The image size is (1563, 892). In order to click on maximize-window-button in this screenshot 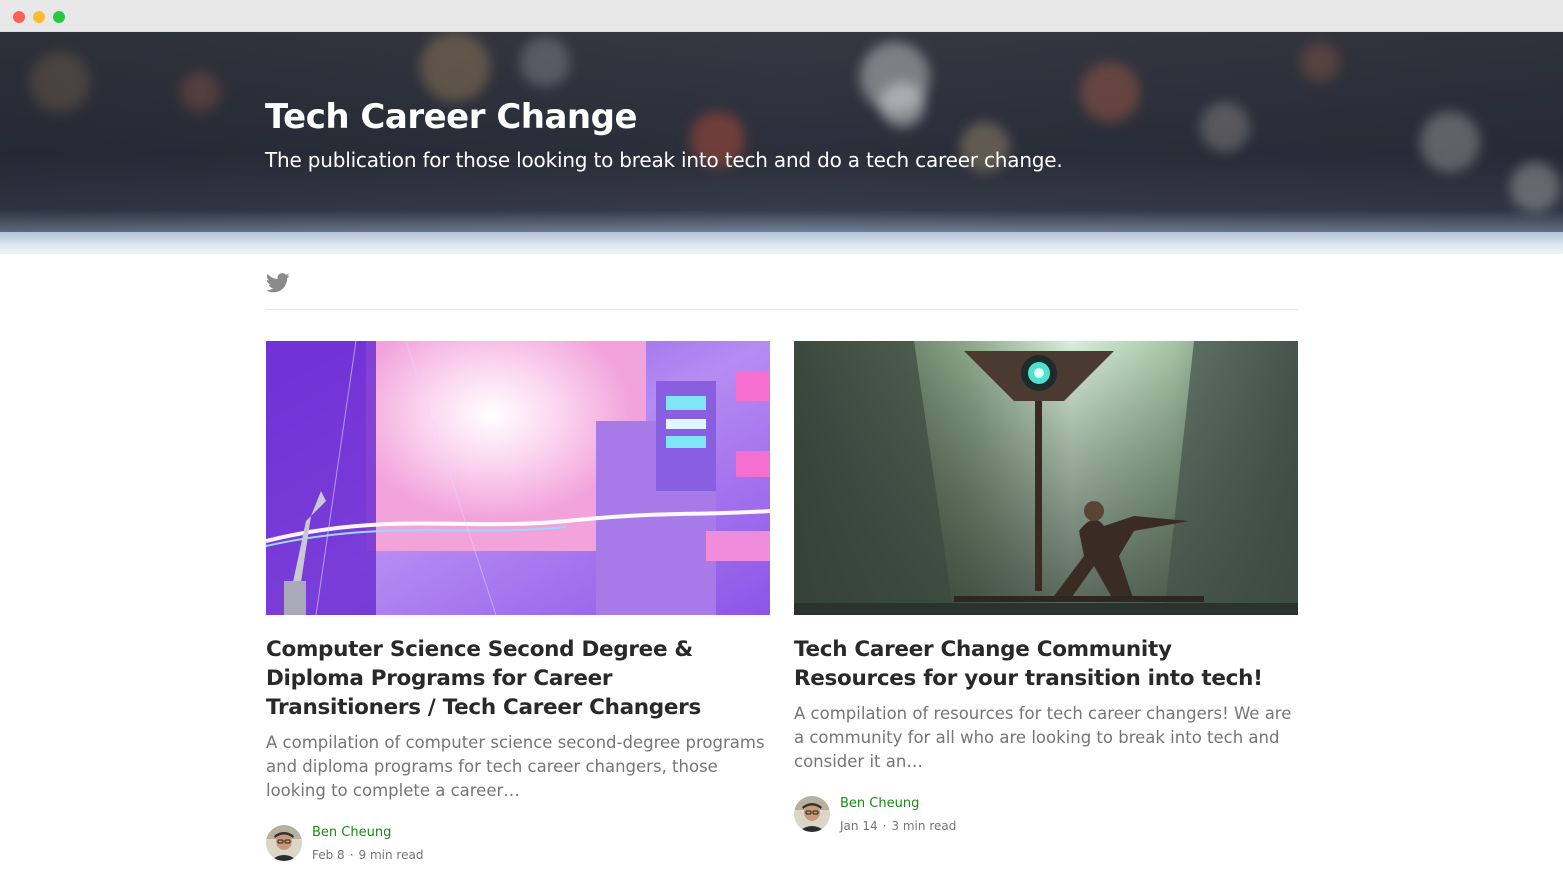, I will do `click(59, 17)`.